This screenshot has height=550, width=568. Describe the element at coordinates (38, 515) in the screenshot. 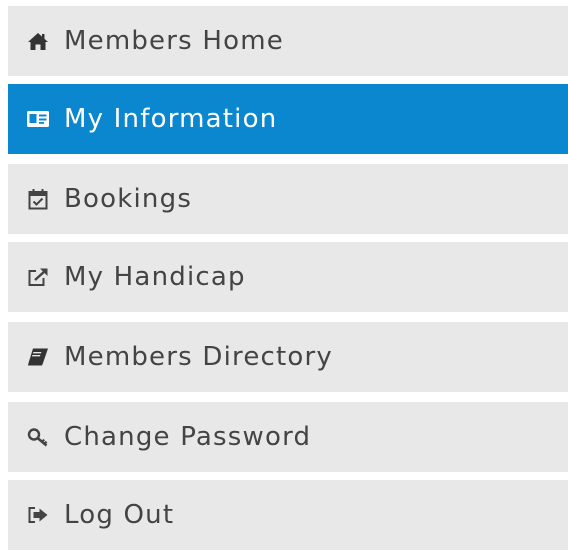

I see `sign-out-icon` at that location.